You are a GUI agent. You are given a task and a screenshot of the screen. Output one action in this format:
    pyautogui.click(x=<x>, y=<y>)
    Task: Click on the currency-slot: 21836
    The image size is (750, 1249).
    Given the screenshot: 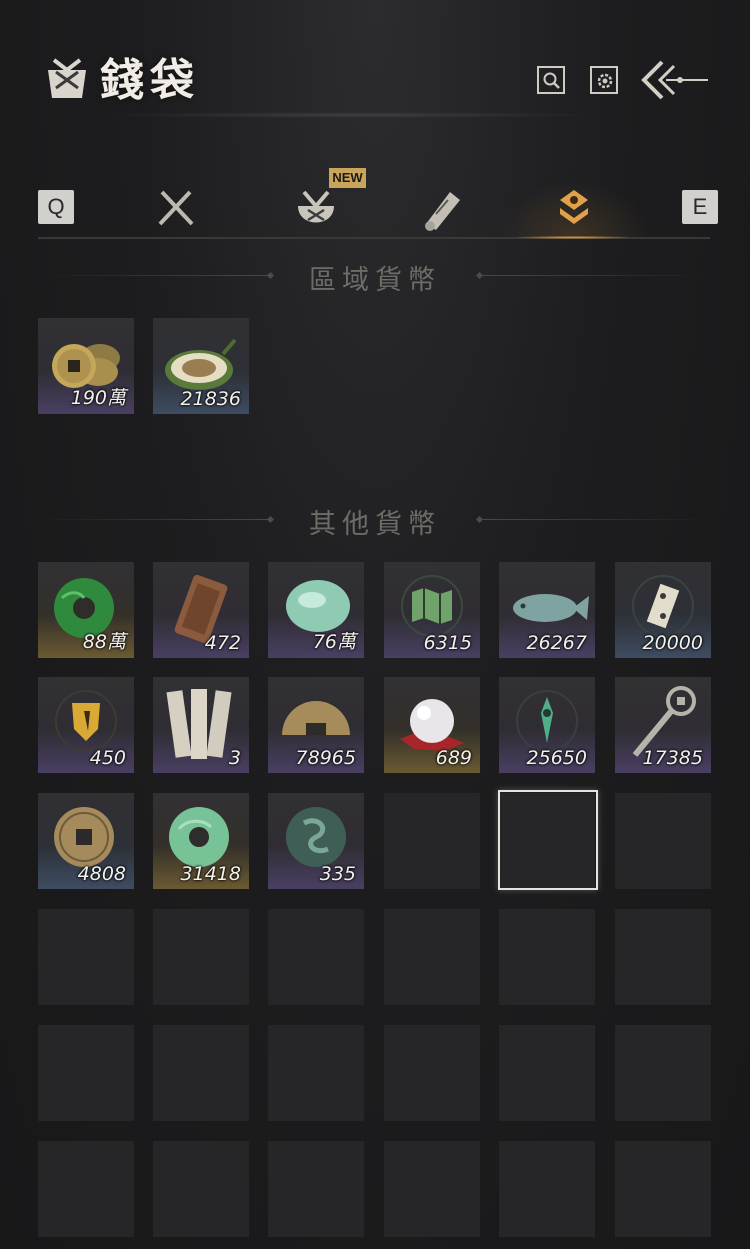 What is the action you would take?
    pyautogui.click(x=201, y=366)
    